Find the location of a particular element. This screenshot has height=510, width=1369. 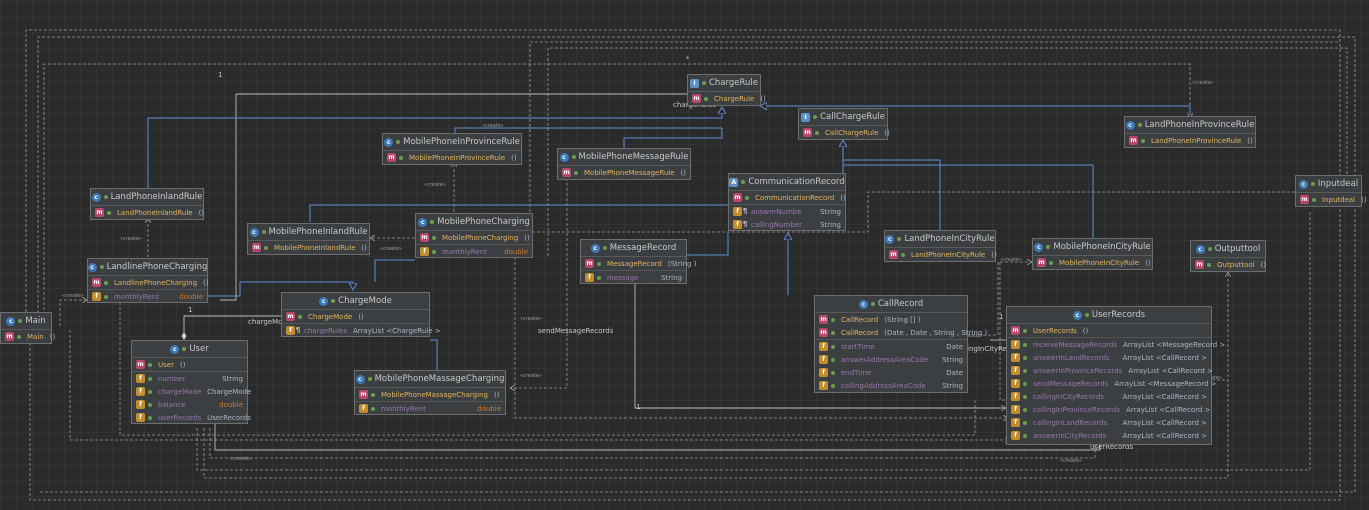

field-row: f monthlyRent double is located at coordinates (474, 251).